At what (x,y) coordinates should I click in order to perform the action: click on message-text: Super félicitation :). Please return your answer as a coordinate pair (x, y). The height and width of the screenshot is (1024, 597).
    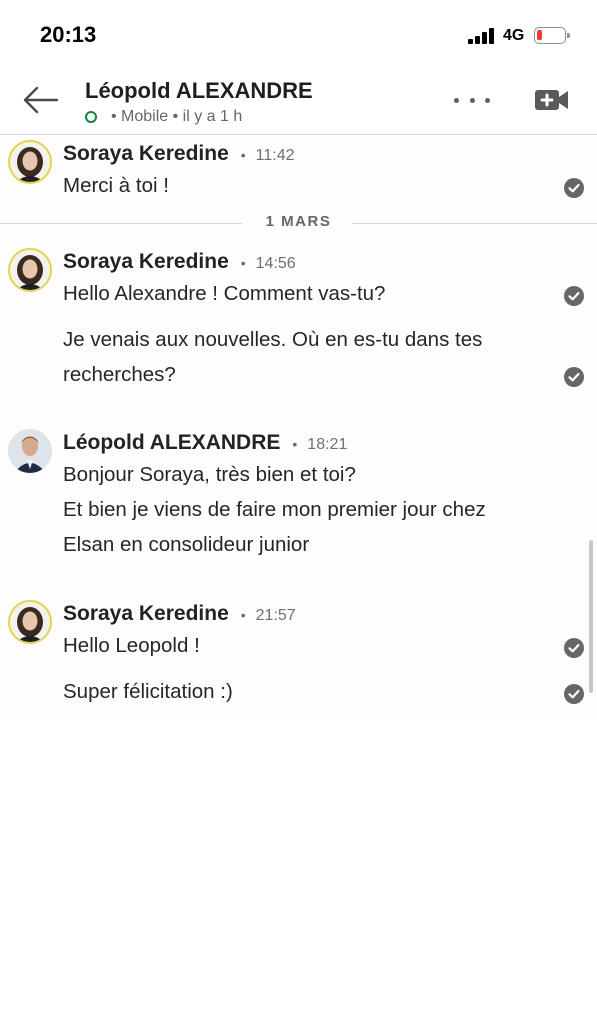
    Looking at the image, I should click on (148, 691).